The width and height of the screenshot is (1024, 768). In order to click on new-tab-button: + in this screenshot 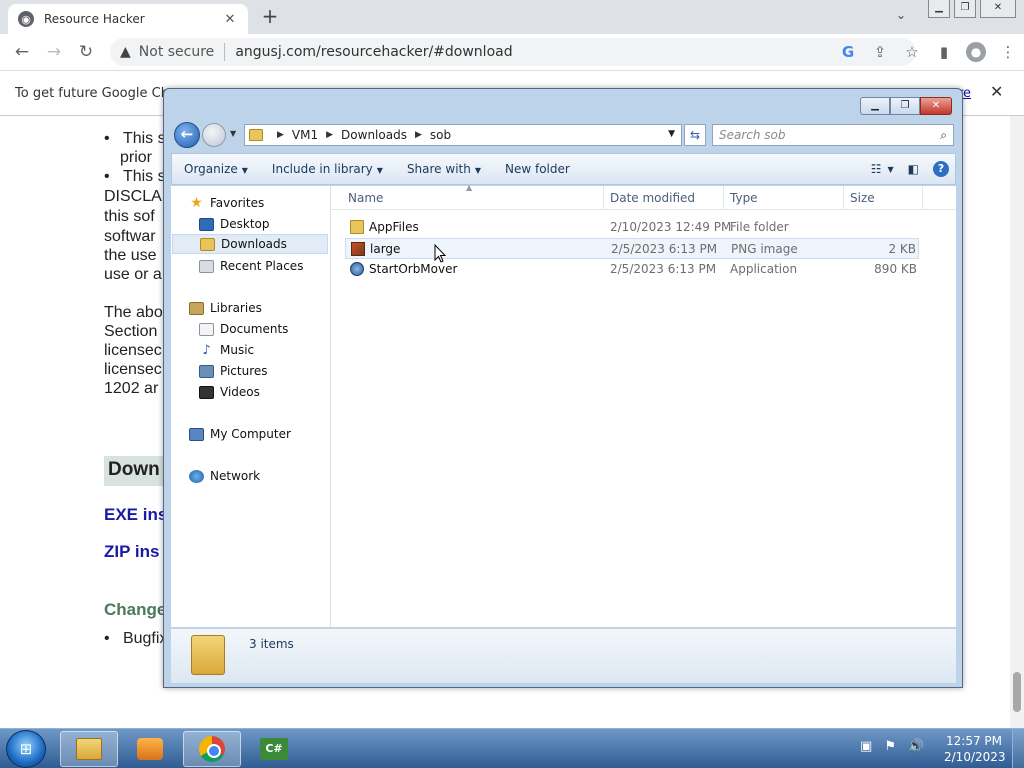, I will do `click(270, 17)`.